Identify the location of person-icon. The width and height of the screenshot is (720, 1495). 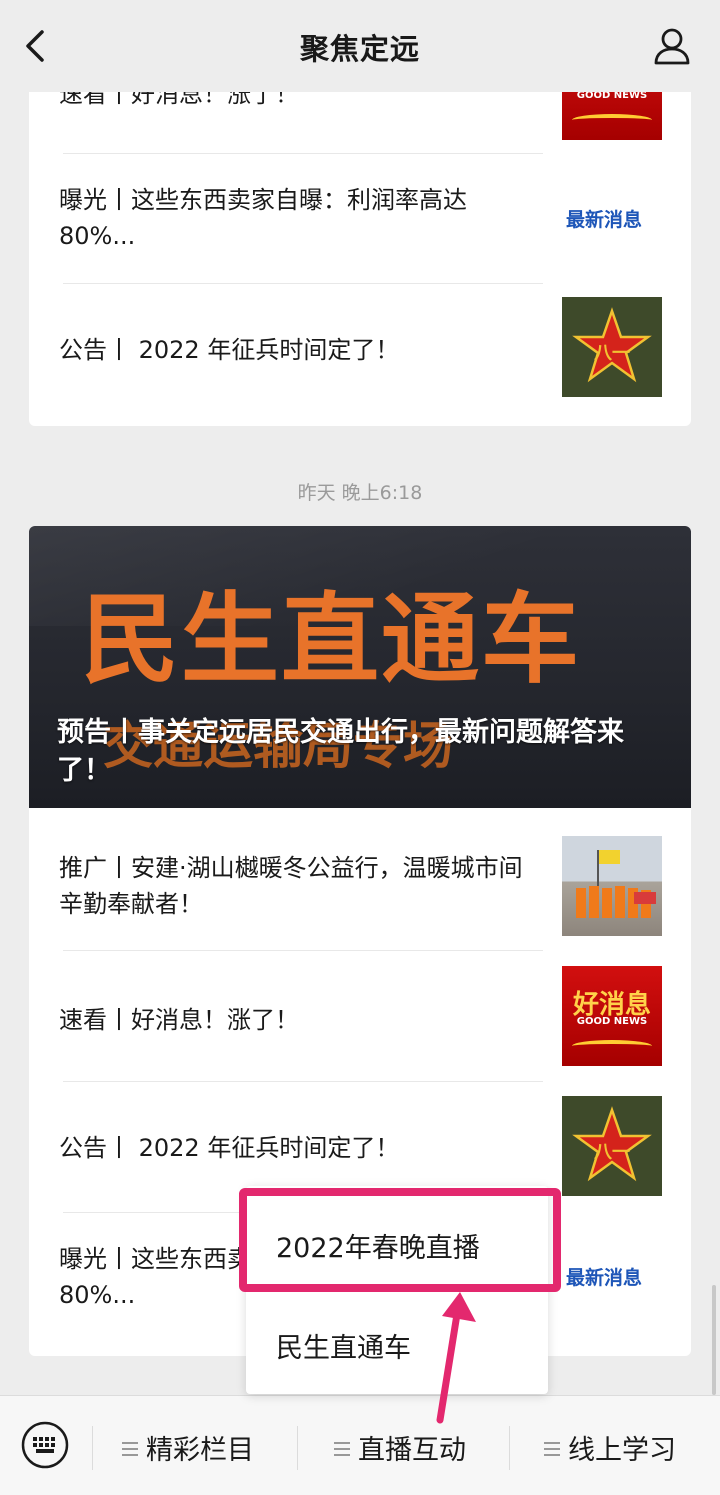
(672, 46).